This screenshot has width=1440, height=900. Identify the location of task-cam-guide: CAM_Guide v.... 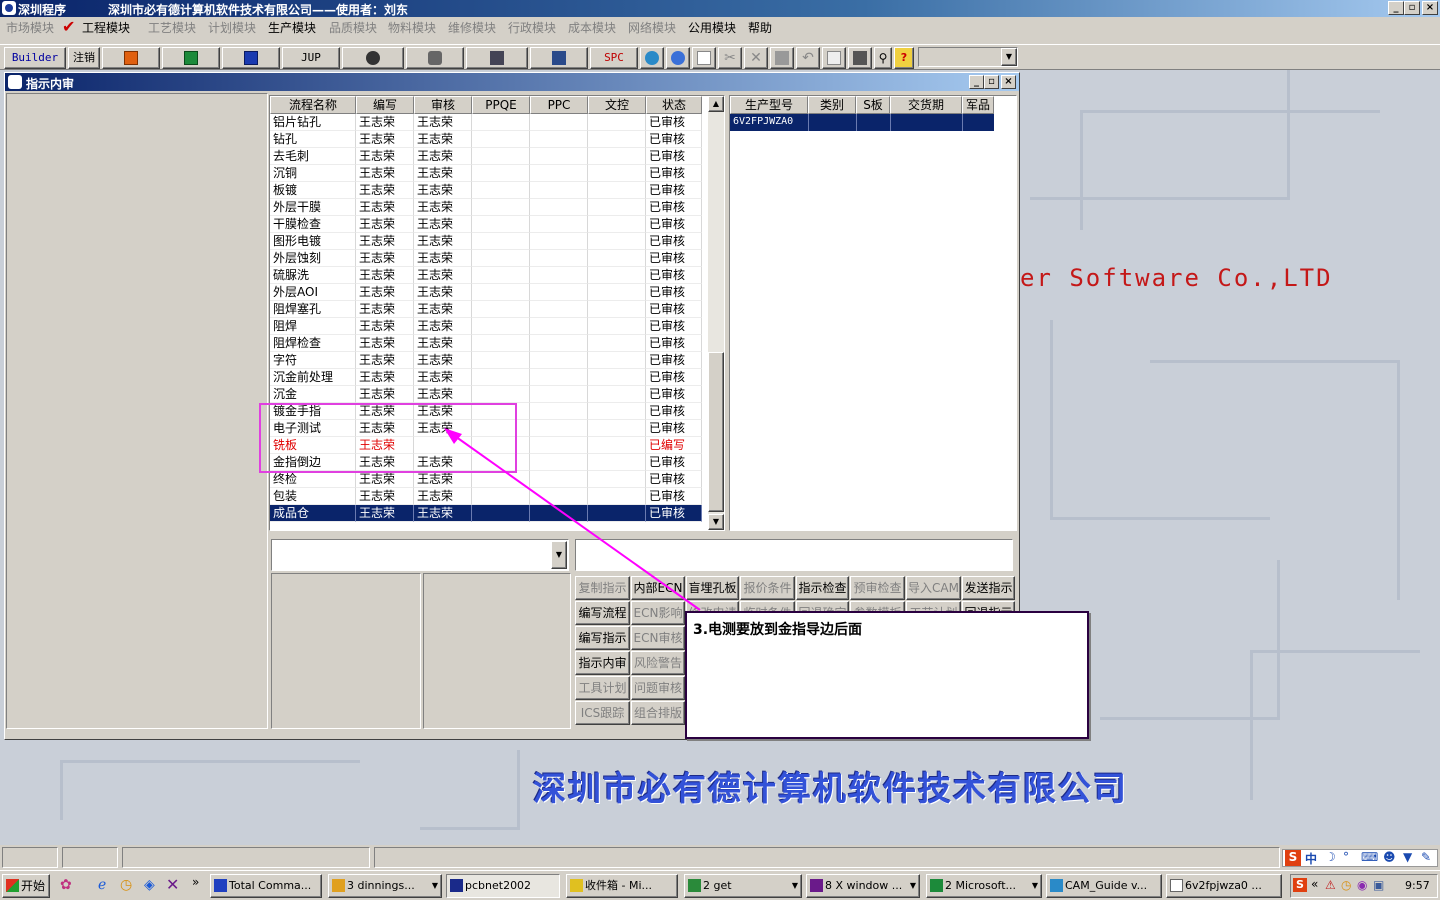
(1104, 886).